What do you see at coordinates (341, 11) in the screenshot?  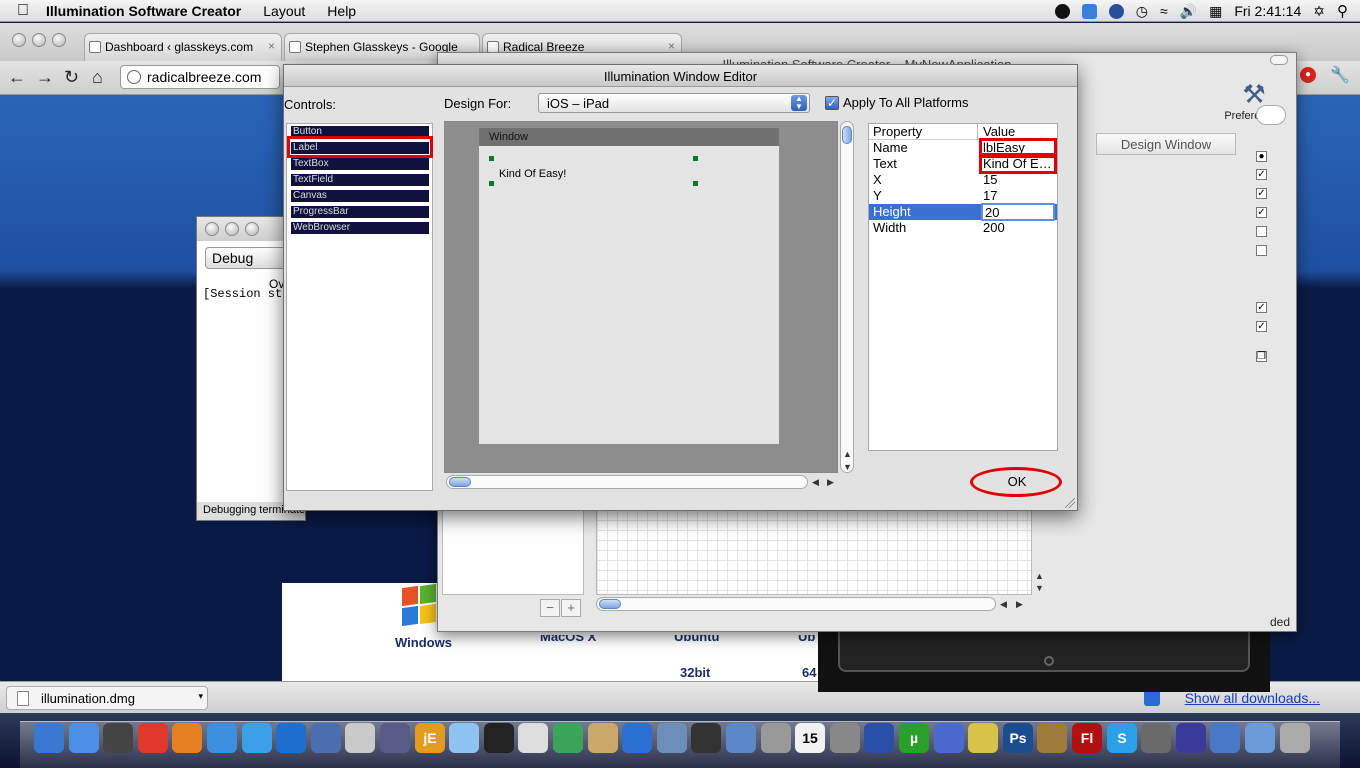 I see `menu-help: Help` at bounding box center [341, 11].